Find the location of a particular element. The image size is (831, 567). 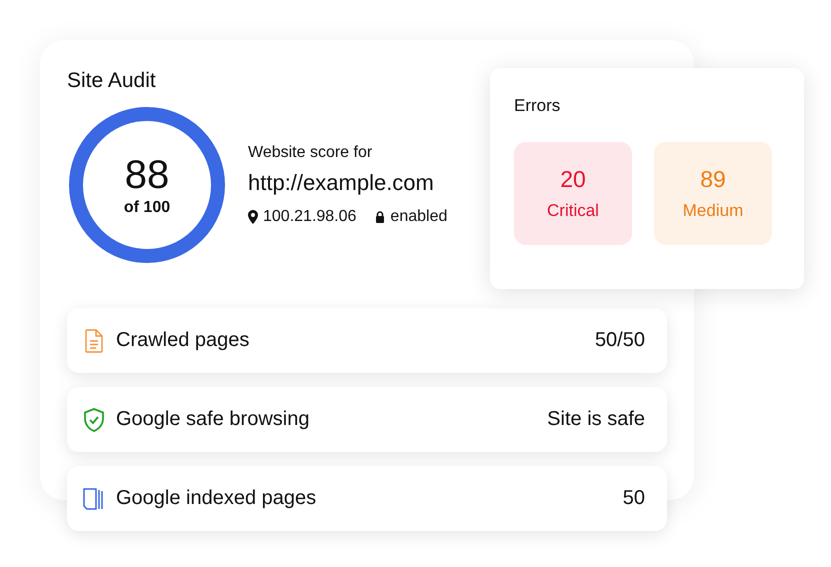

stat-value: Site is safe is located at coordinates (596, 419).